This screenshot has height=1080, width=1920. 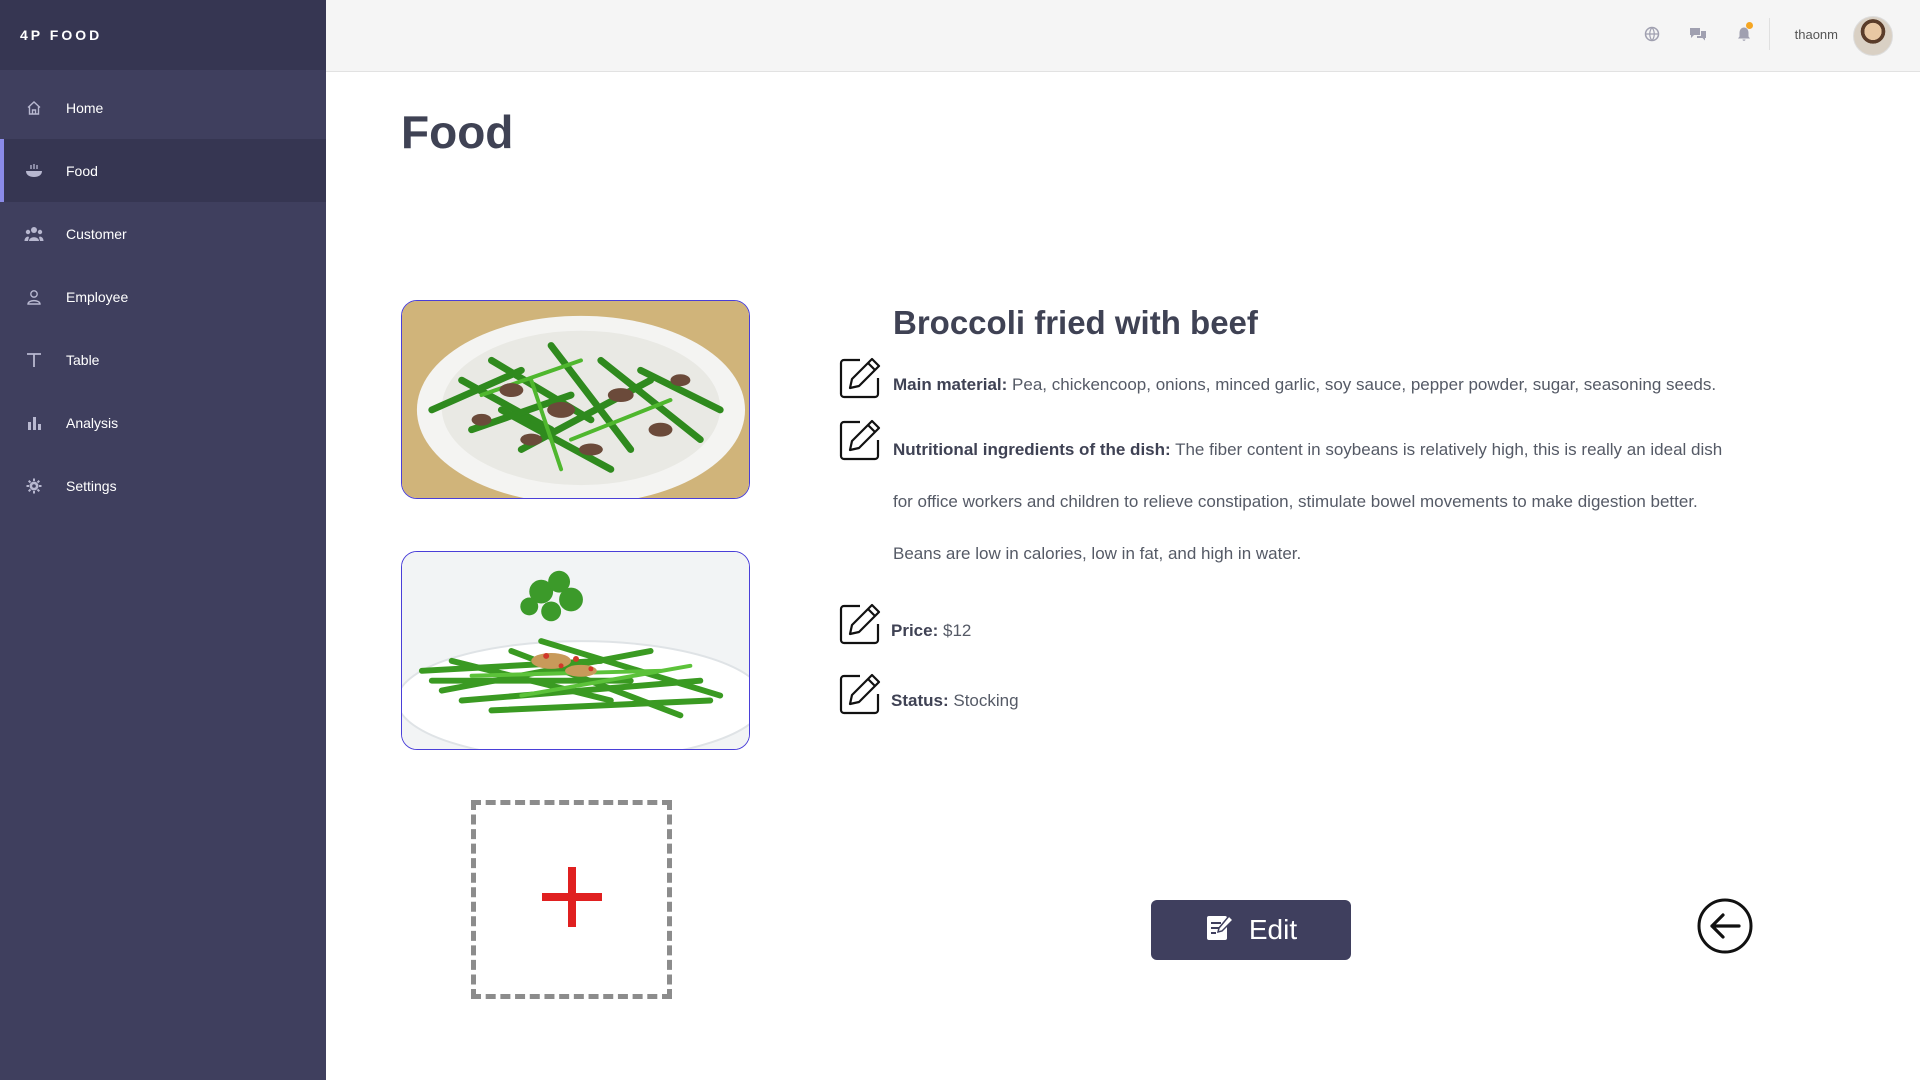 I want to click on username: thaonm, so click(x=1816, y=34).